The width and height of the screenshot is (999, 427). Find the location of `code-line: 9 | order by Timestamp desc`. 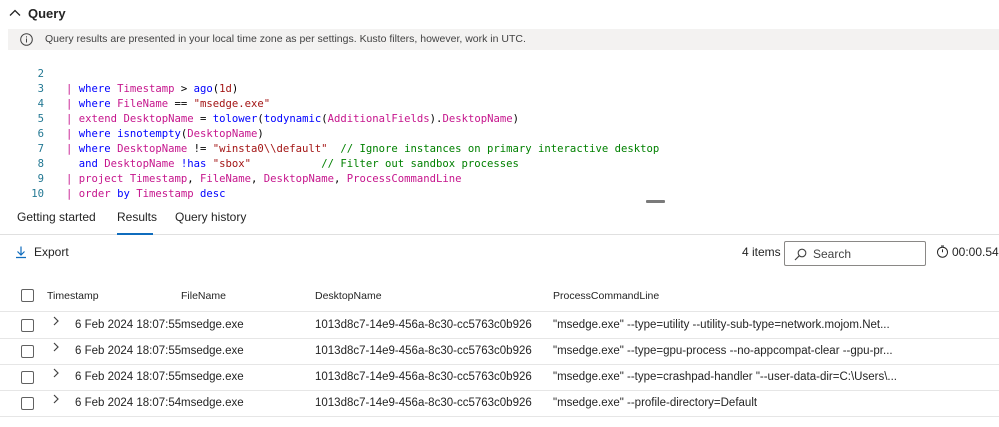

code-line: 9 | order by Timestamp desc is located at coordinates (499, 178).